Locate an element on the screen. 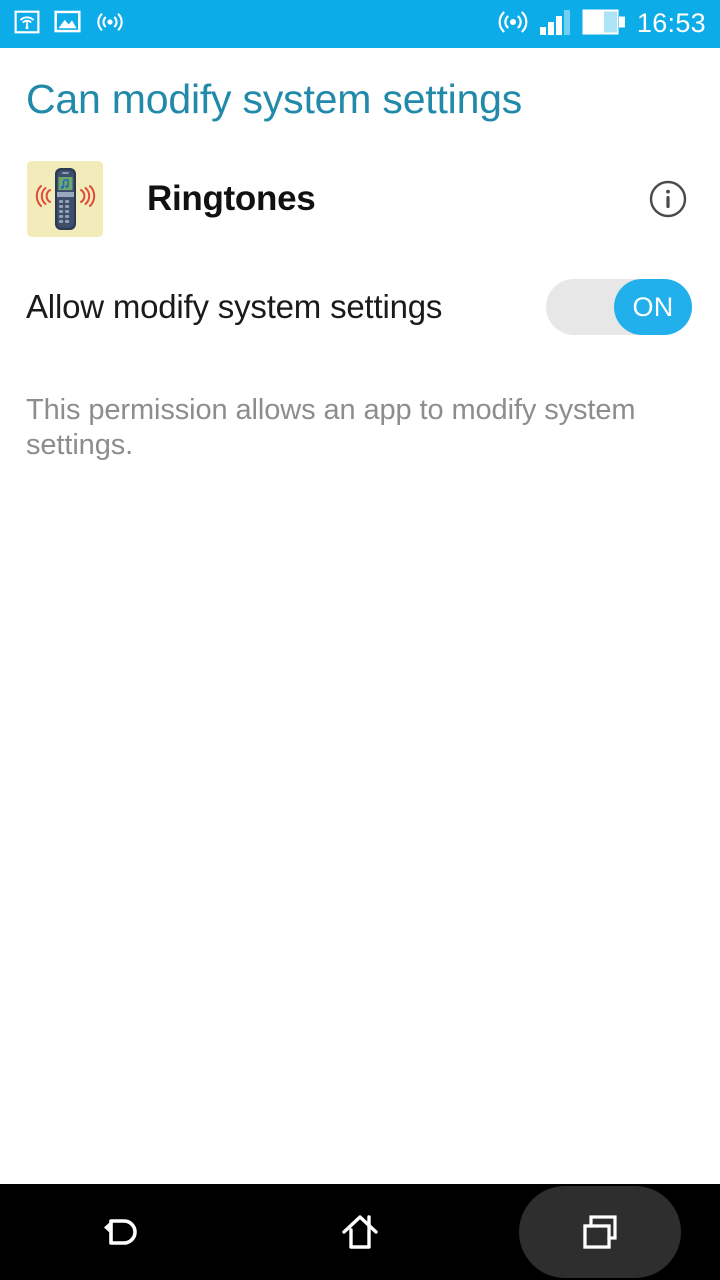  switch-thumb: ON is located at coordinates (653, 307).